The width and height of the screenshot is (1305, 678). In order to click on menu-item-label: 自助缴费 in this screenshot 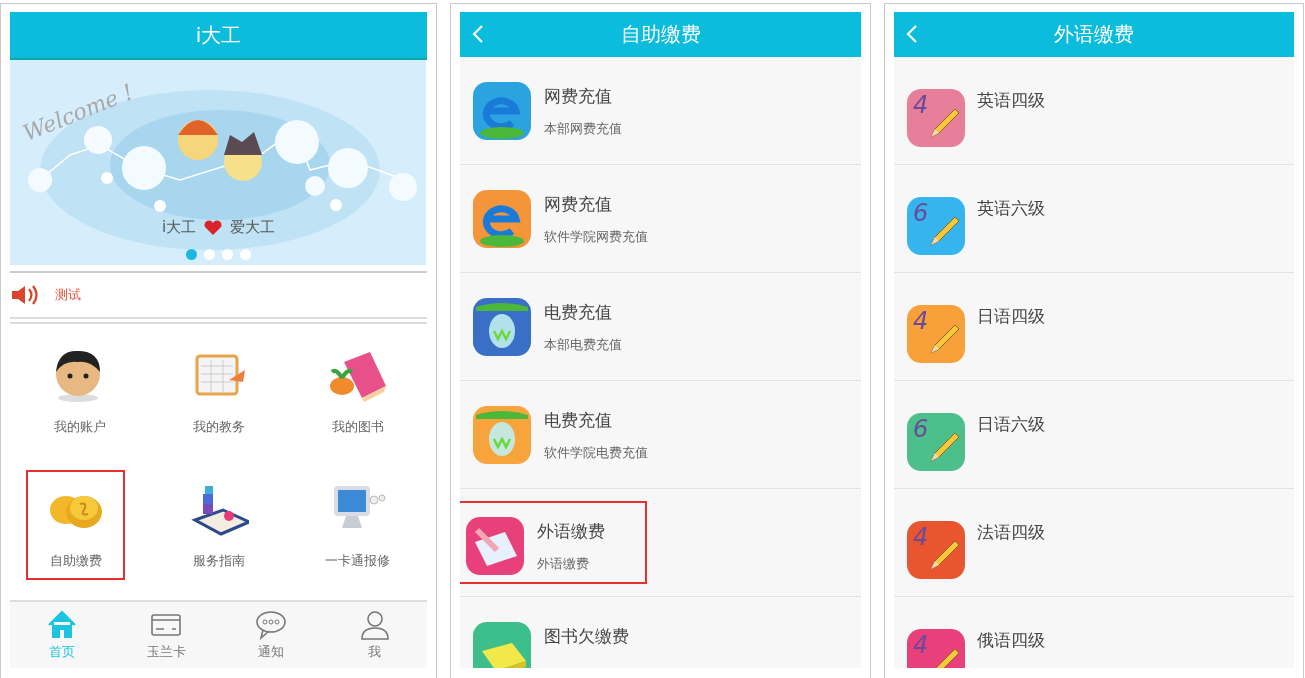, I will do `click(75, 561)`.